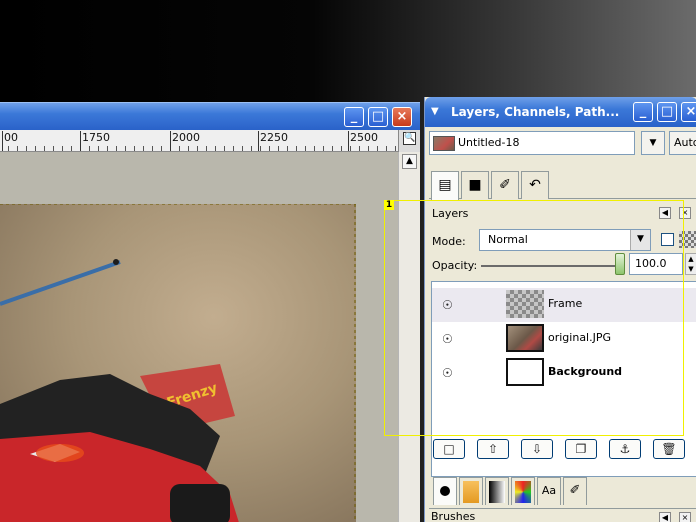  What do you see at coordinates (409, 138) in the screenshot?
I see `zoom-icon: 🔍` at bounding box center [409, 138].